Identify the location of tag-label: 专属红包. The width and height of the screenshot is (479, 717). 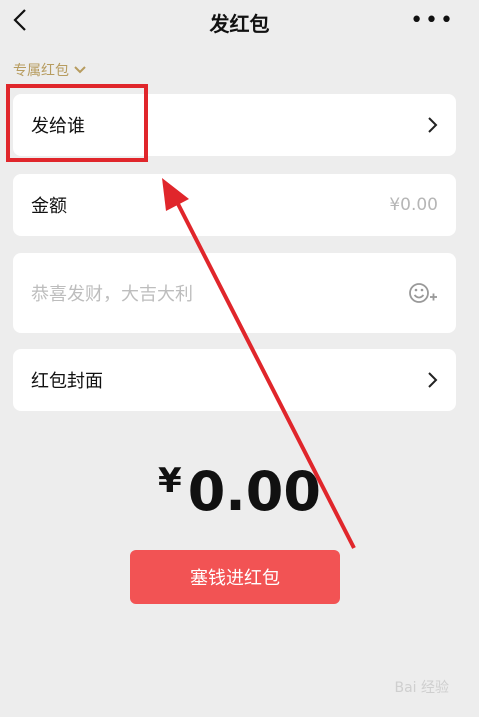
(41, 71).